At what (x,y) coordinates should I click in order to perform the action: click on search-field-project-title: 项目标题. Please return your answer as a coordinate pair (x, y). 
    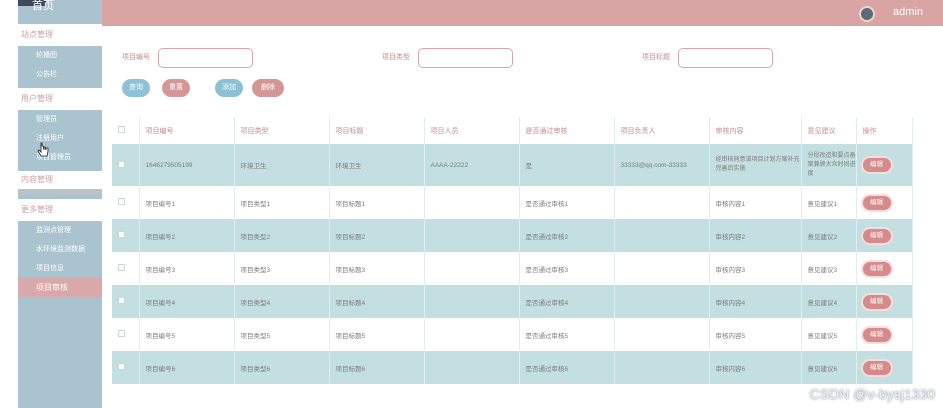
    Looking at the image, I should click on (712, 58).